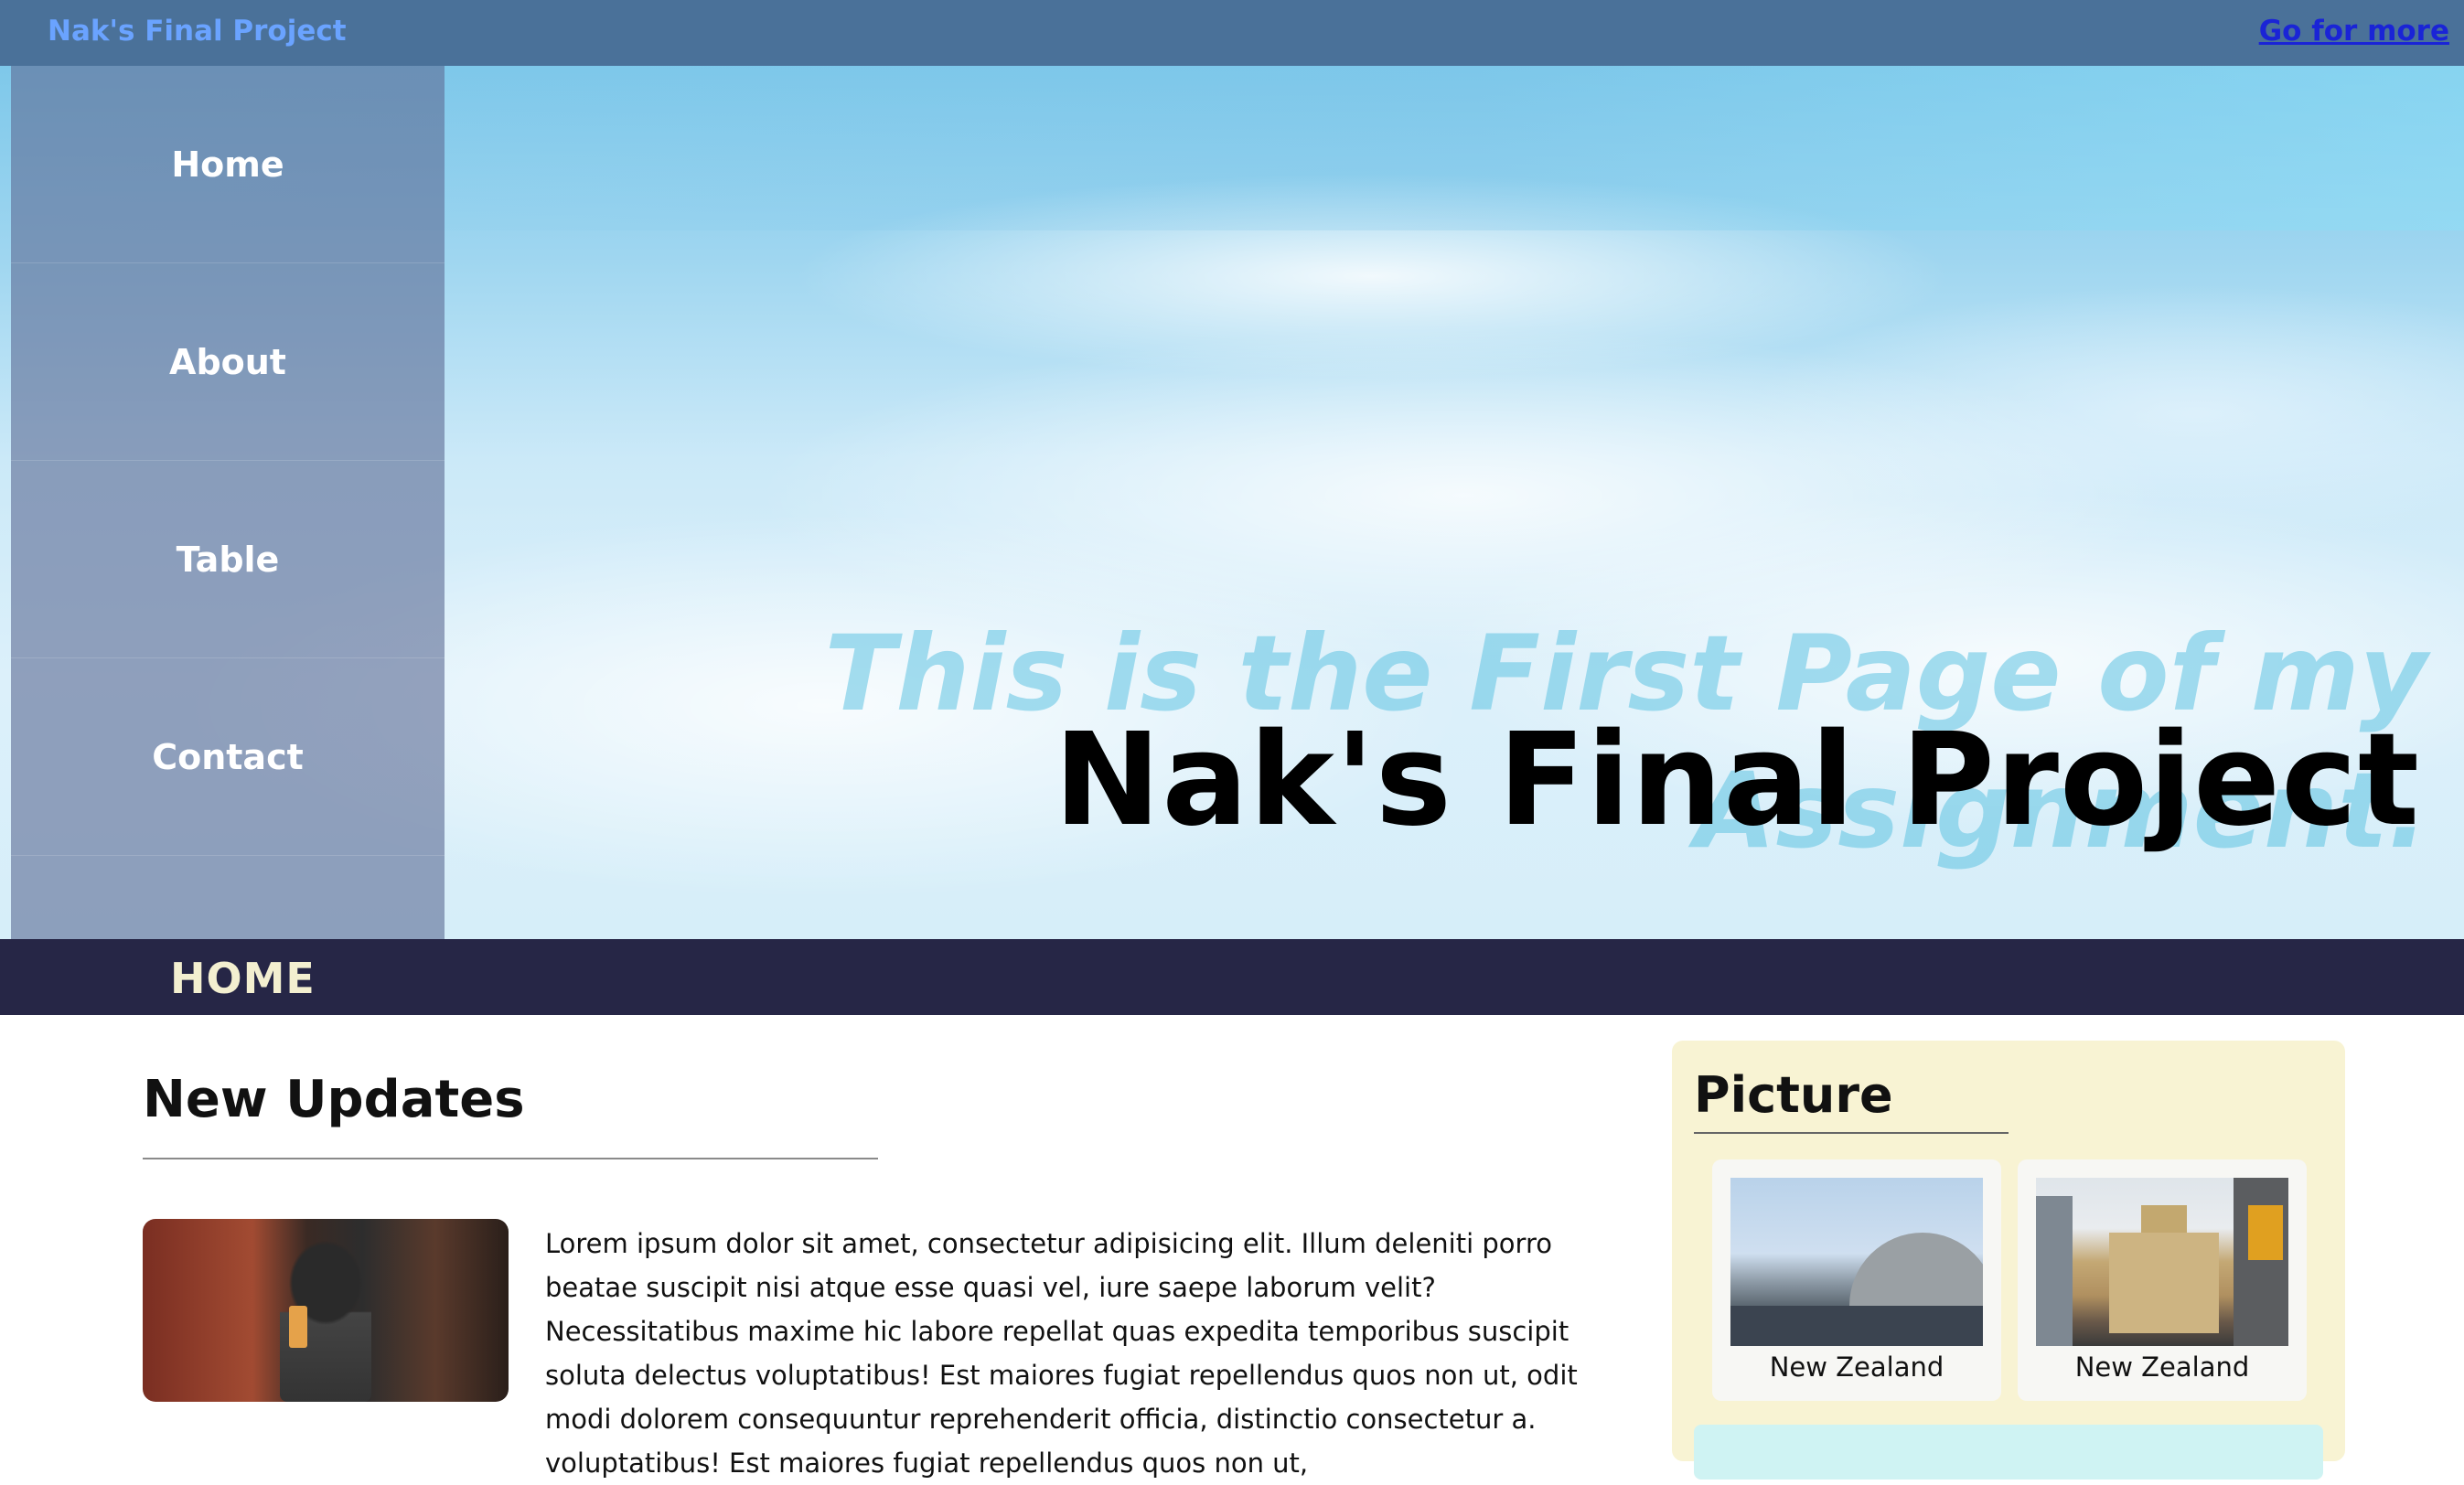 The image size is (2464, 1485). Describe the element at coordinates (198, 32) in the screenshot. I see `site-brand: Nak's Final Project` at that location.